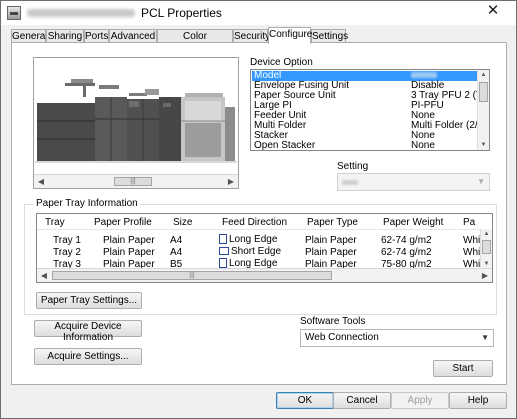 Image resolution: width=517 pixels, height=419 pixels. What do you see at coordinates (55, 222) in the screenshot?
I see `col-header-tray: Tray` at bounding box center [55, 222].